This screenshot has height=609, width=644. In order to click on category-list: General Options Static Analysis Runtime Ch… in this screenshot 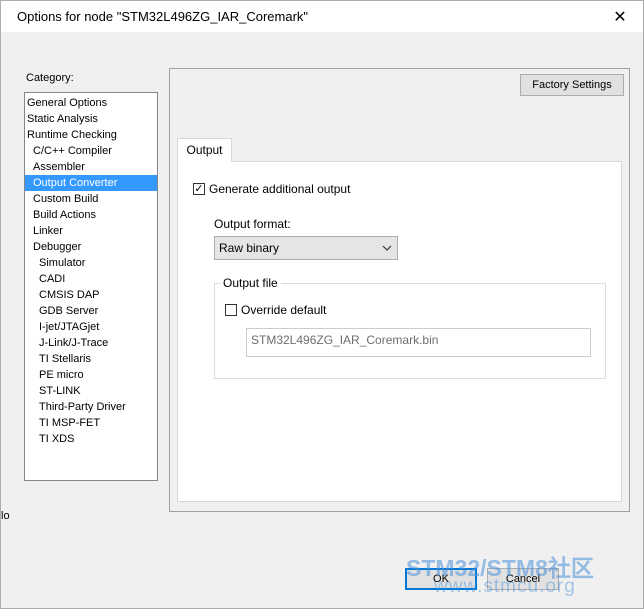, I will do `click(91, 286)`.